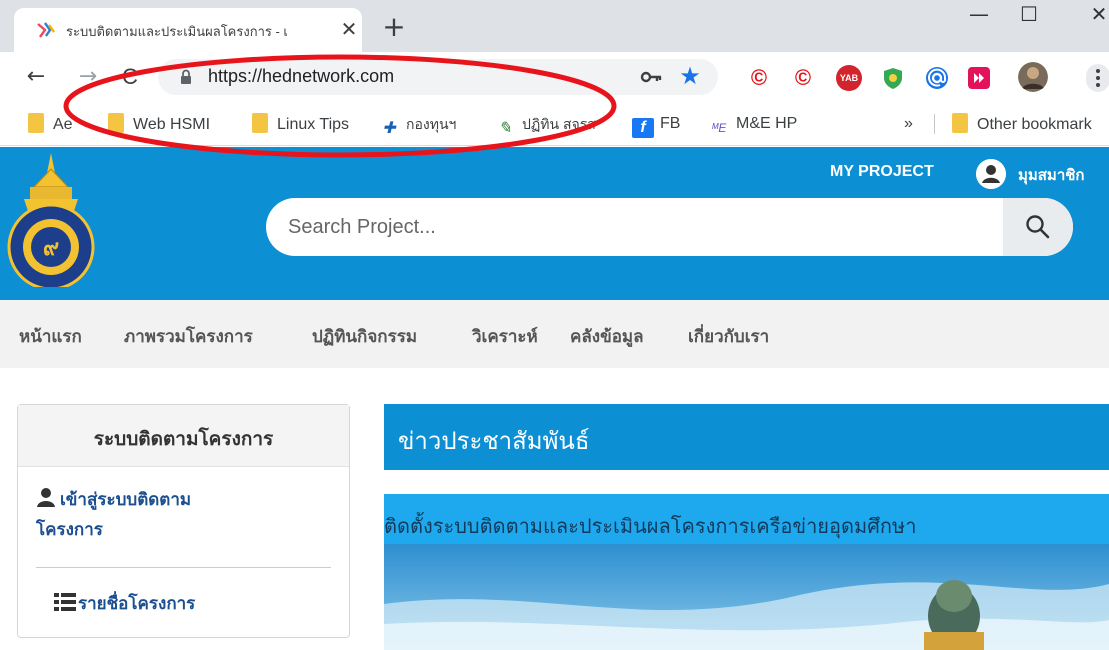  I want to click on tab-title: ระบบติดตามและประเมินผลโครงการ - เ, so click(177, 31).